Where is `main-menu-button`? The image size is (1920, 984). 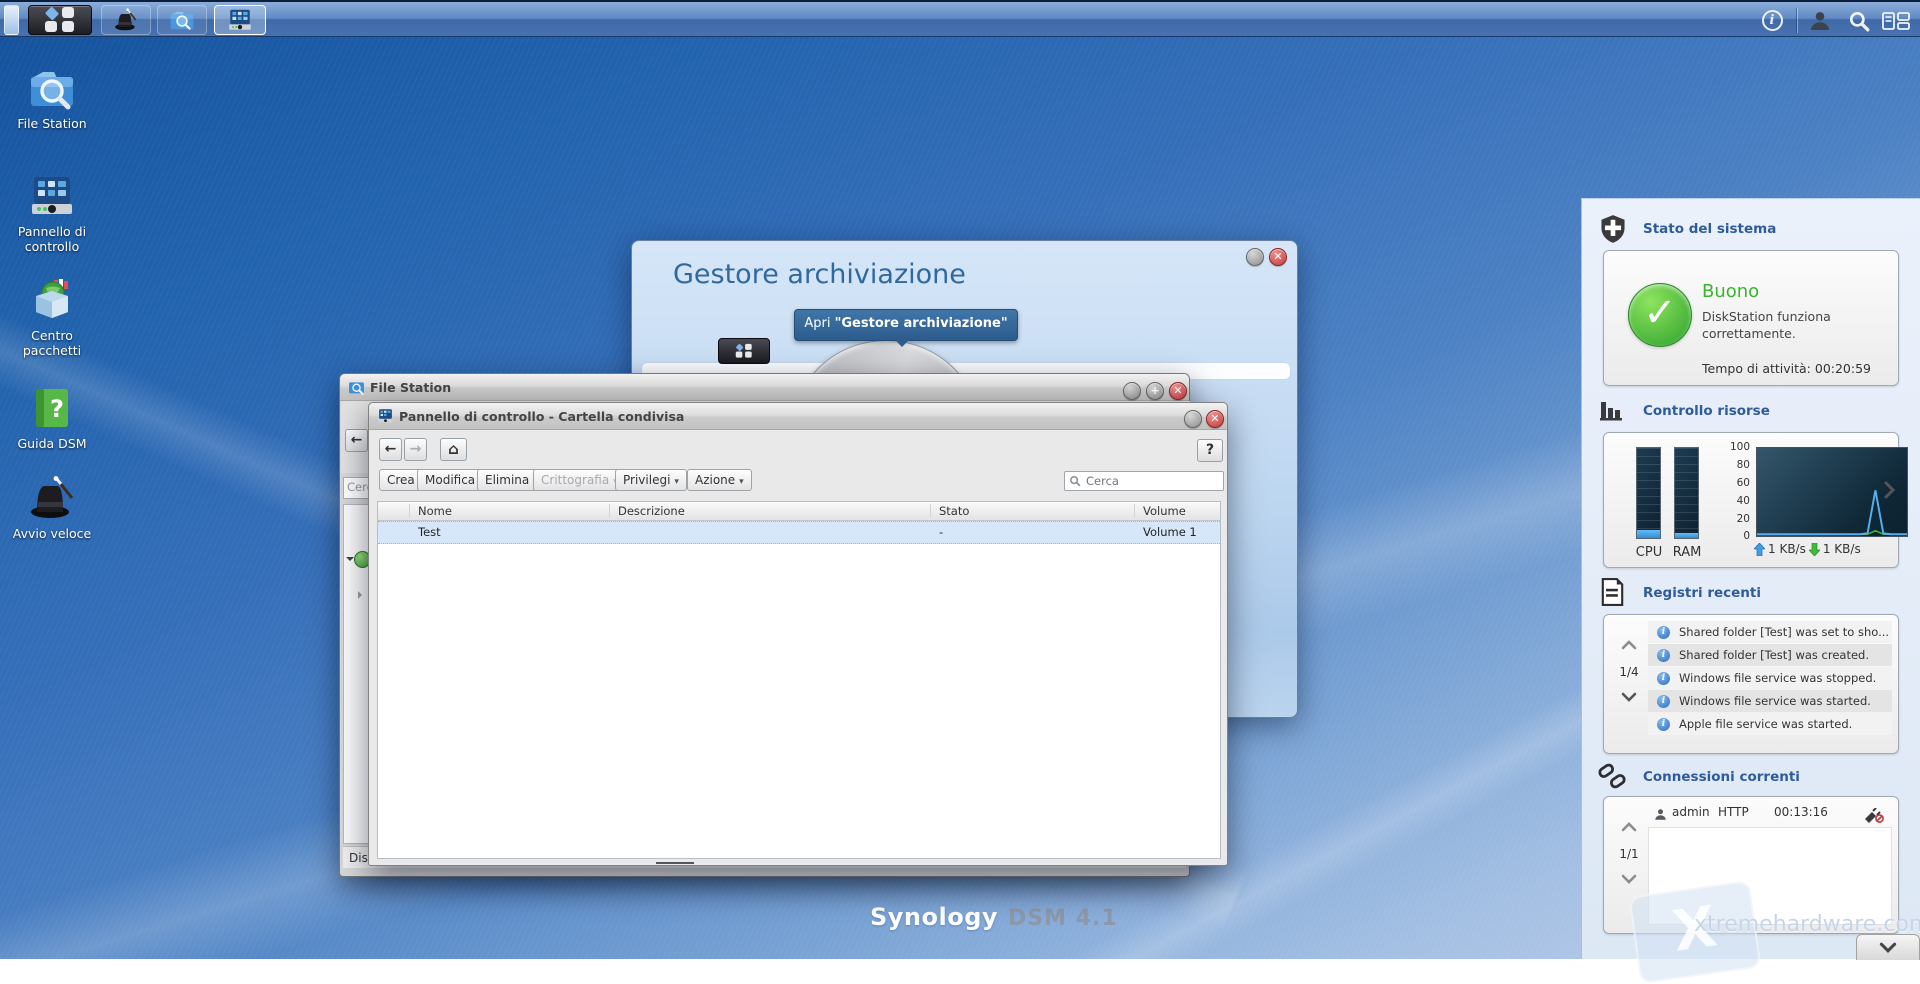
main-menu-button is located at coordinates (60, 20).